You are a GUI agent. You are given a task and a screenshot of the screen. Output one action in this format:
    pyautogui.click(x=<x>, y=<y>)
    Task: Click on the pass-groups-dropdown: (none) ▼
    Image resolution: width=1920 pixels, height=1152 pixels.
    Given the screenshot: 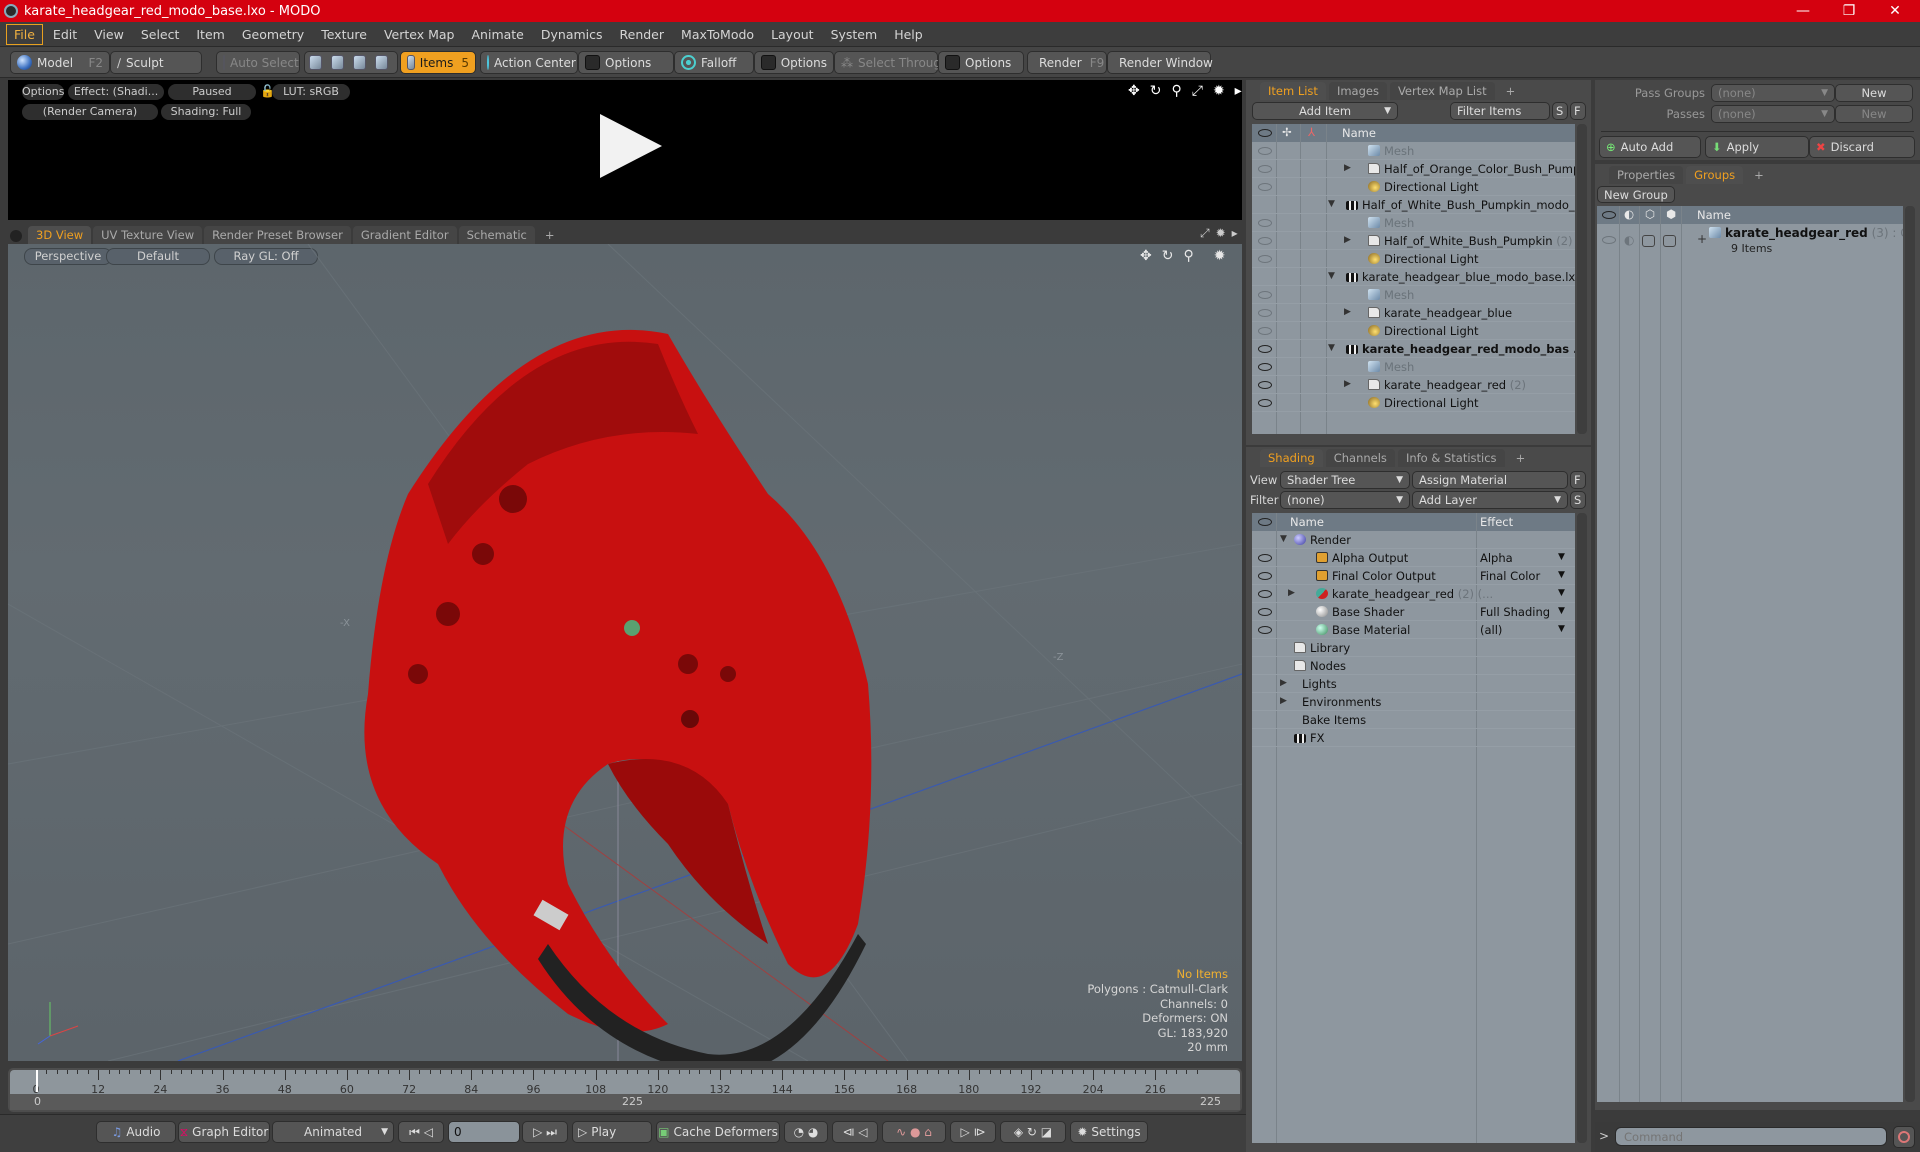 What is the action you would take?
    pyautogui.click(x=1773, y=93)
    